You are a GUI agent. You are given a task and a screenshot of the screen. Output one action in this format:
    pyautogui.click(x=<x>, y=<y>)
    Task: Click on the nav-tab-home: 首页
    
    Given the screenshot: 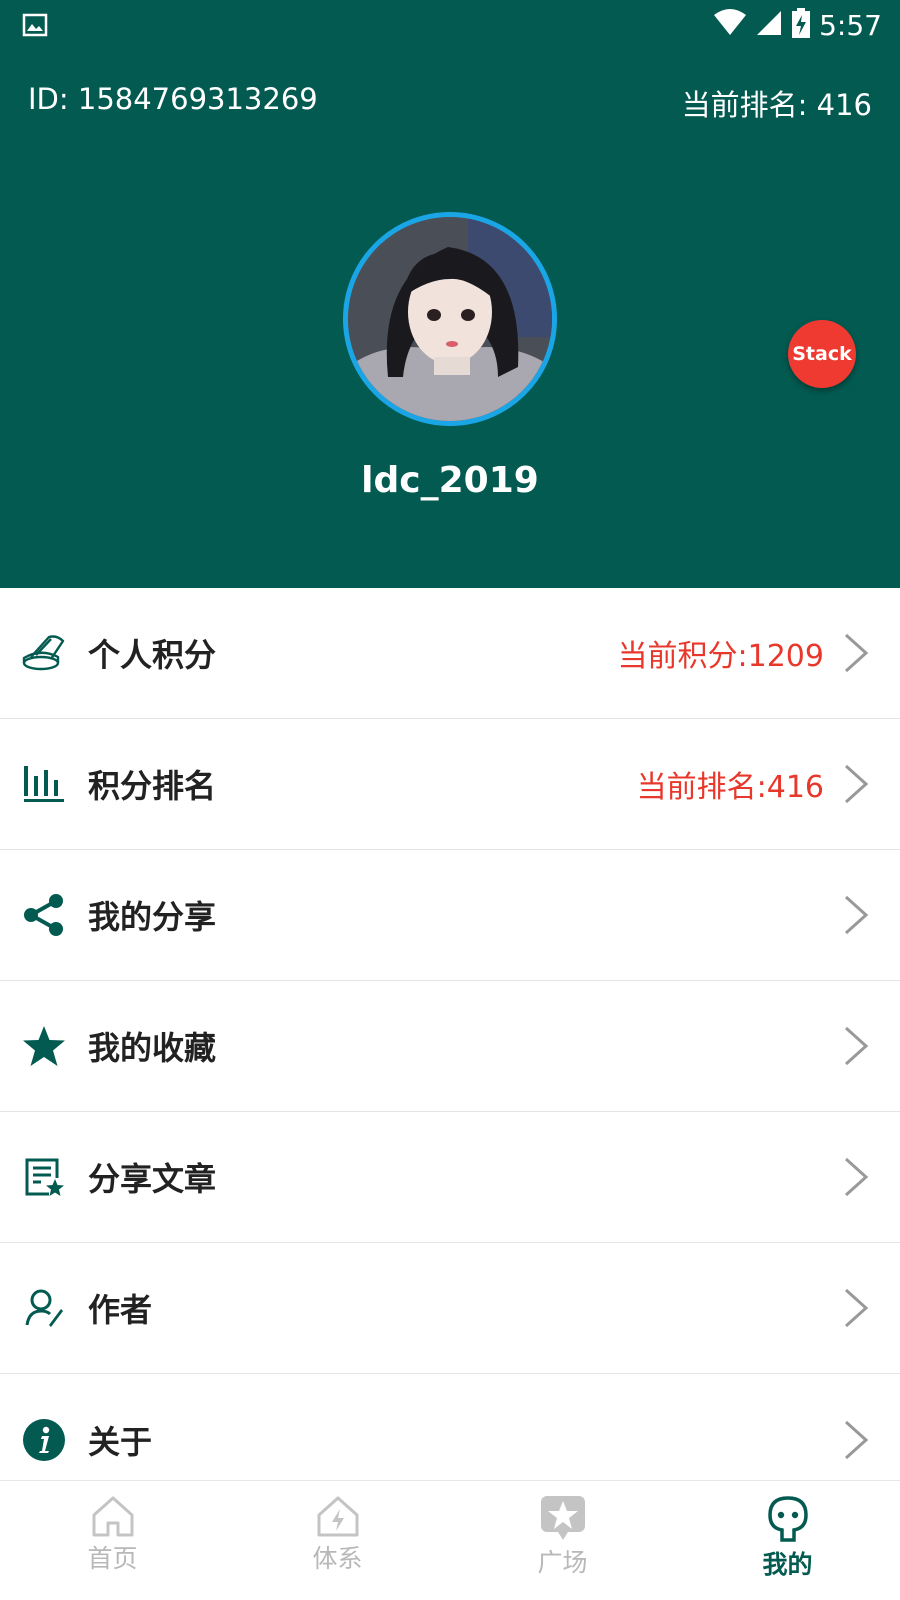 What is the action you would take?
    pyautogui.click(x=112, y=1540)
    